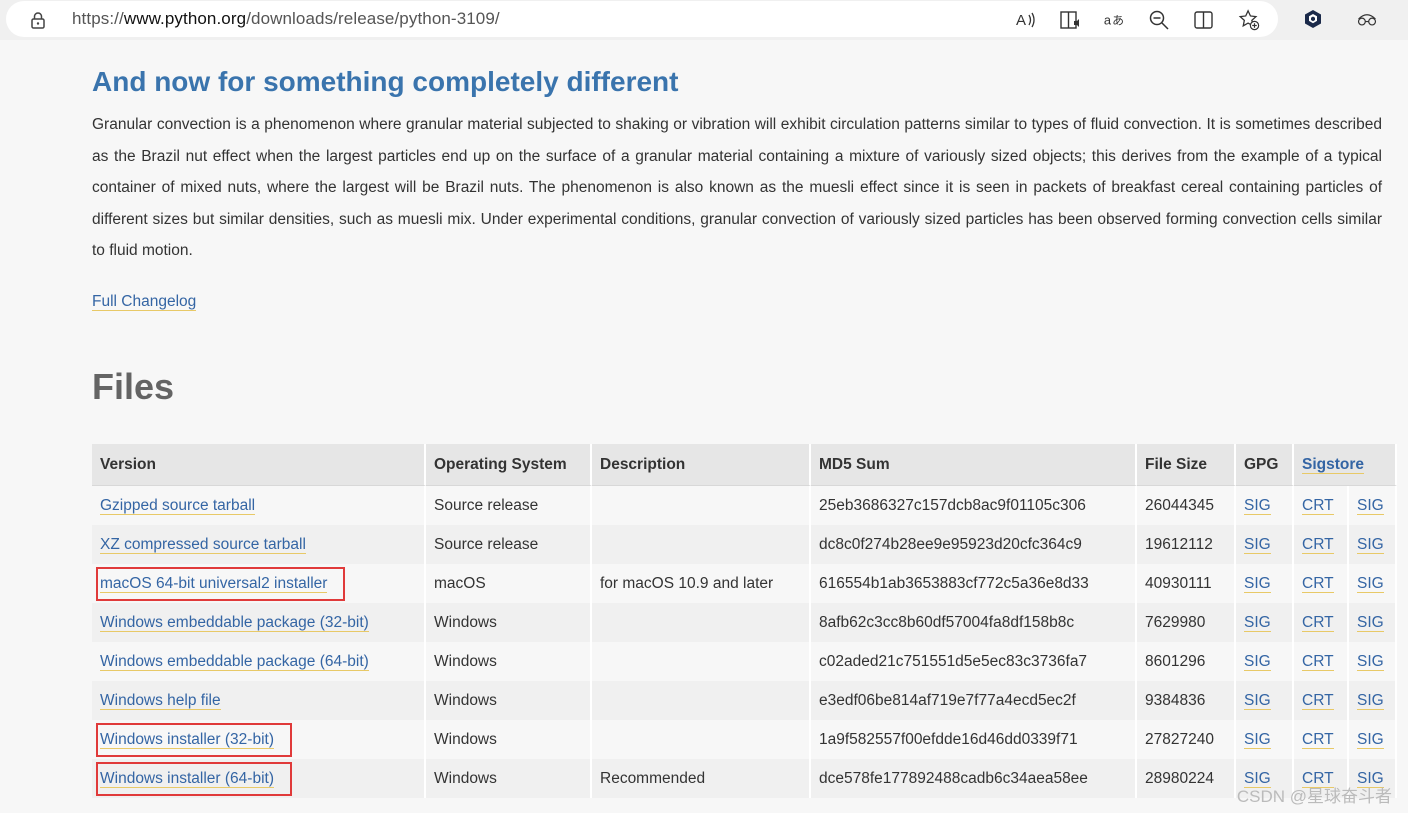 The height and width of the screenshot is (813, 1408). I want to click on download-link: Windows help file, so click(160, 700).